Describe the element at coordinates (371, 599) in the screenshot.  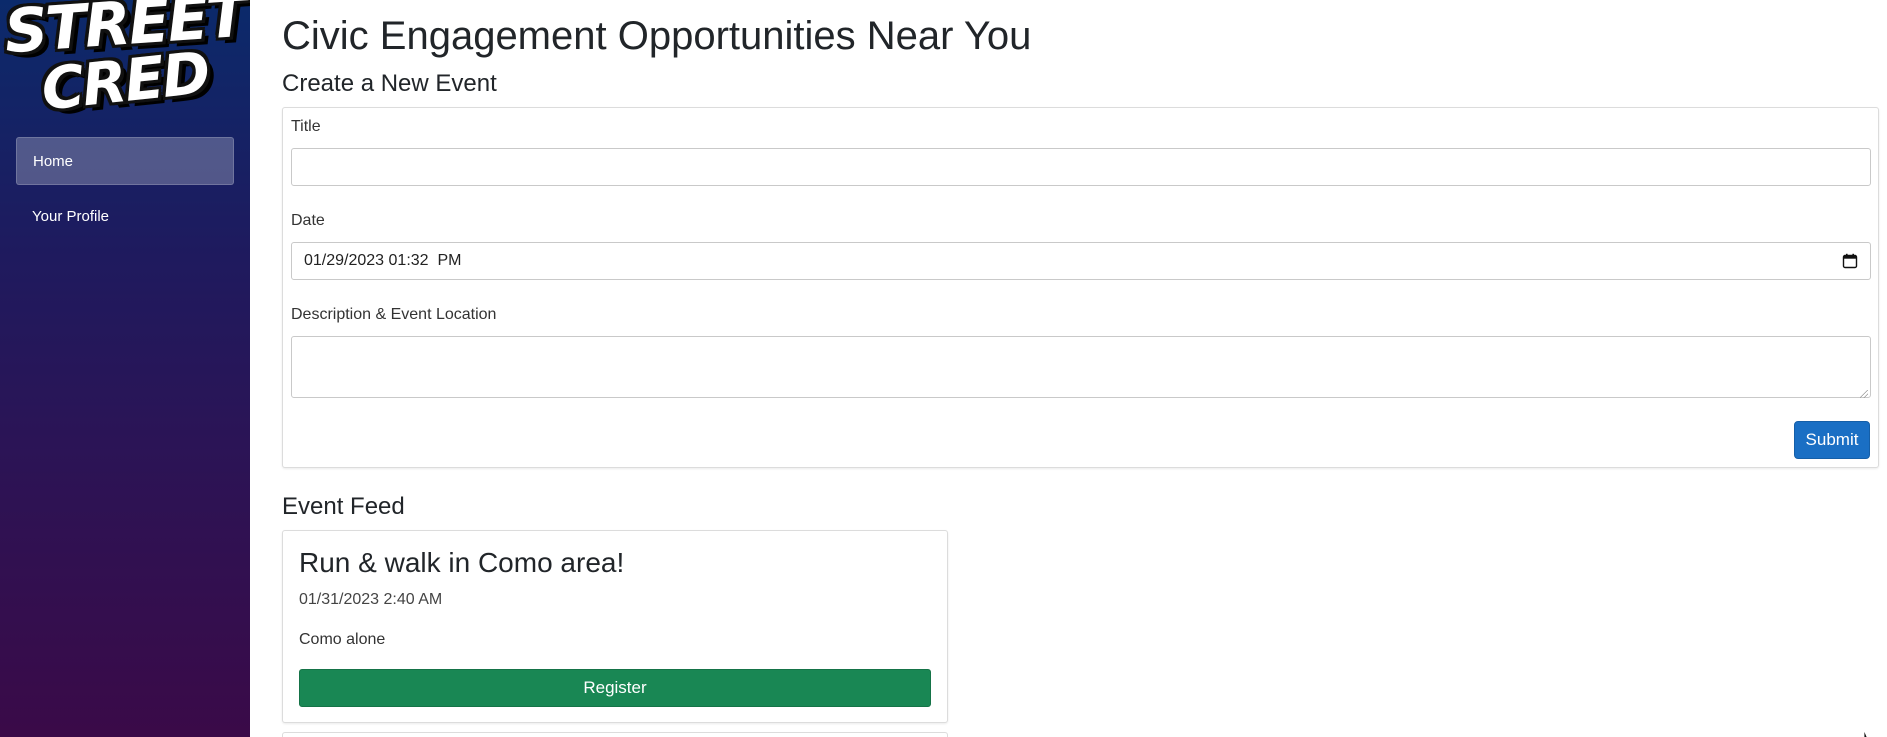
I see `event-datetime: 01/31/2023 2:40 AM` at that location.